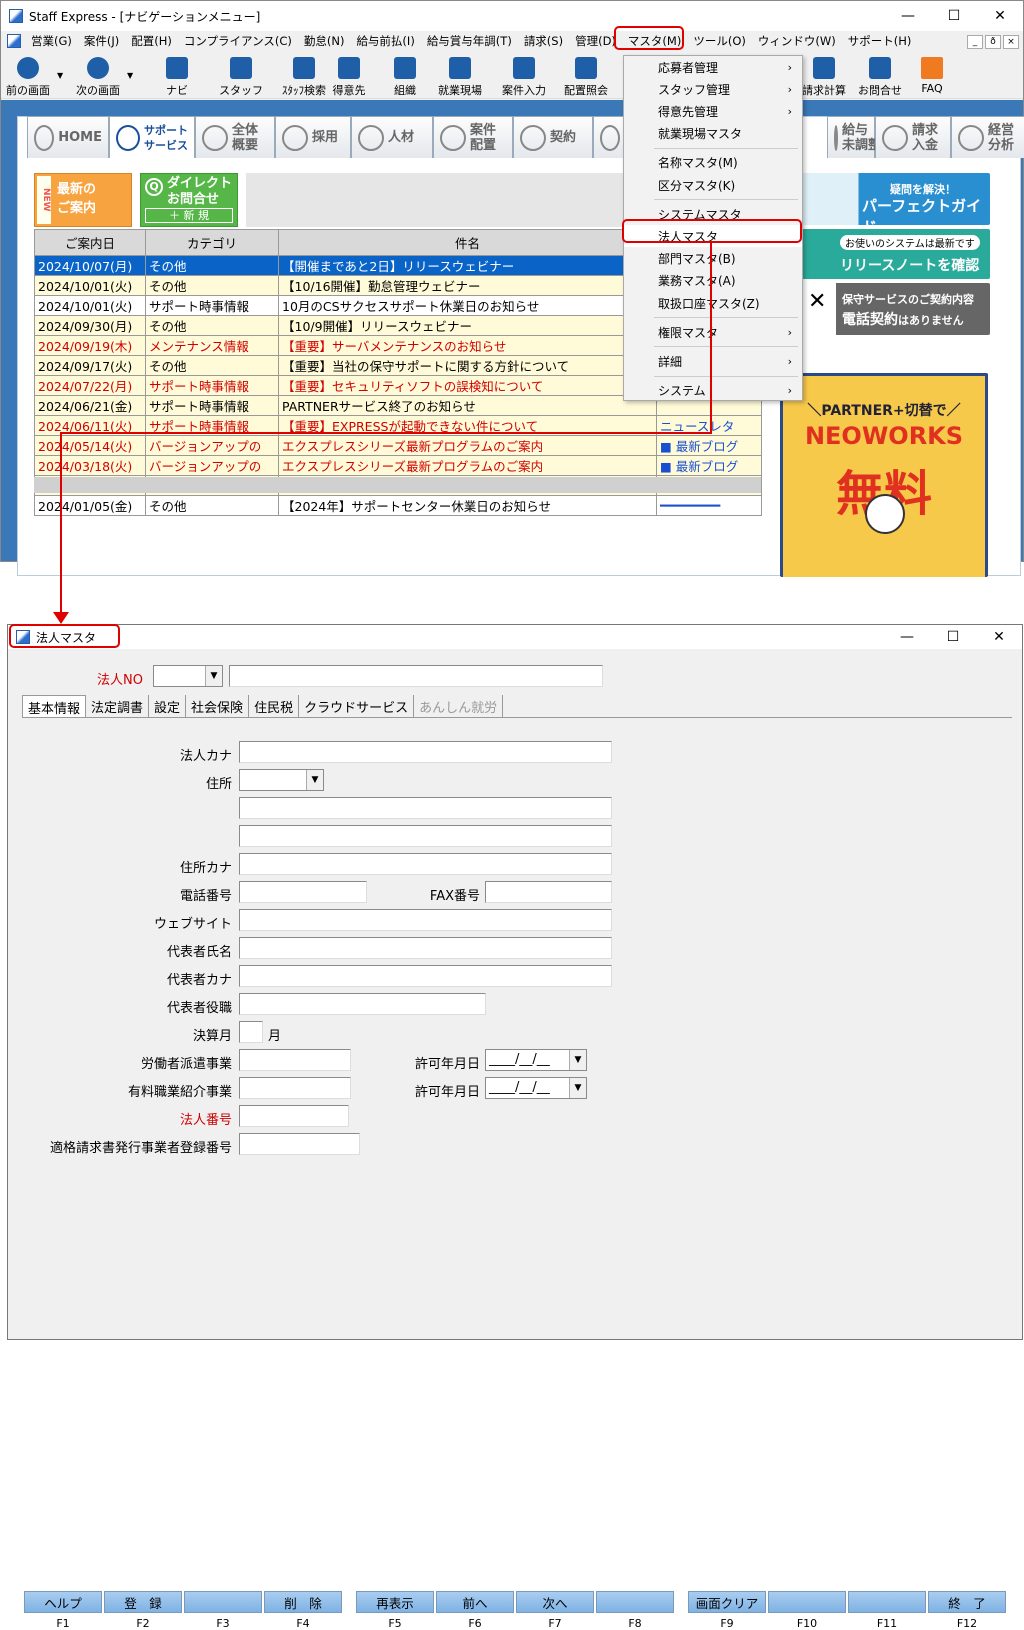 The width and height of the screenshot is (1024, 1630). I want to click on fkey-f11-label: F11, so click(887, 1623).